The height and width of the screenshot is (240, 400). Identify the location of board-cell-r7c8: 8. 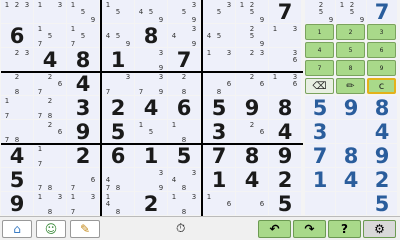
(252, 156).